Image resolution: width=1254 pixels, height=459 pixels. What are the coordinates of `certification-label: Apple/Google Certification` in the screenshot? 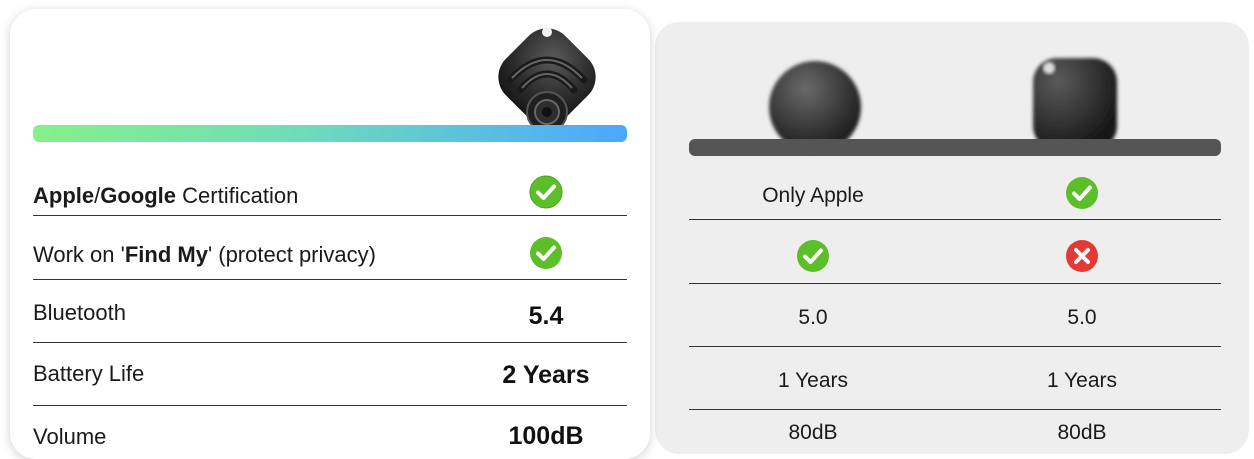 It's located at (166, 195).